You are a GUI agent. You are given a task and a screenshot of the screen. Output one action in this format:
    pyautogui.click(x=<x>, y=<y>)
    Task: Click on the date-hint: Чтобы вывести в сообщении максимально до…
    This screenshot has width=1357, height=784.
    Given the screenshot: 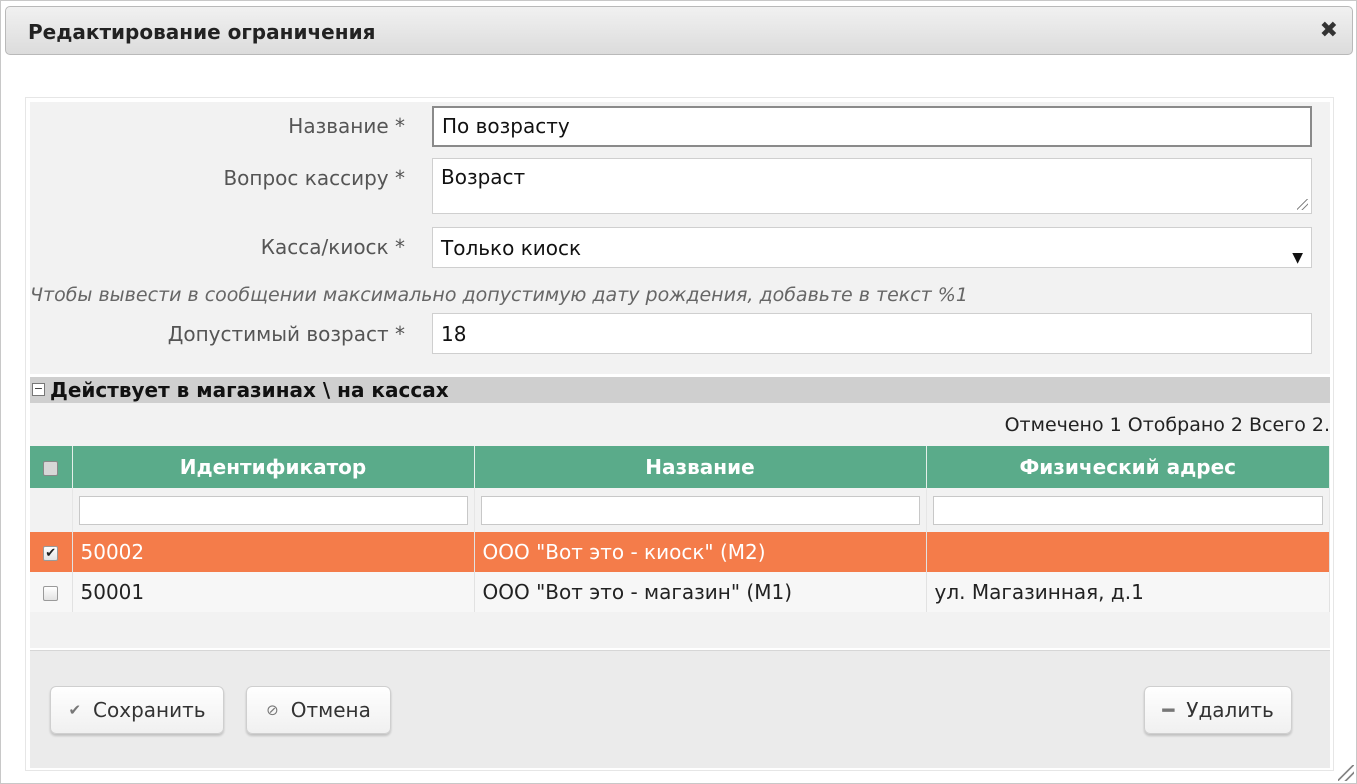 What is the action you would take?
    pyautogui.click(x=499, y=295)
    